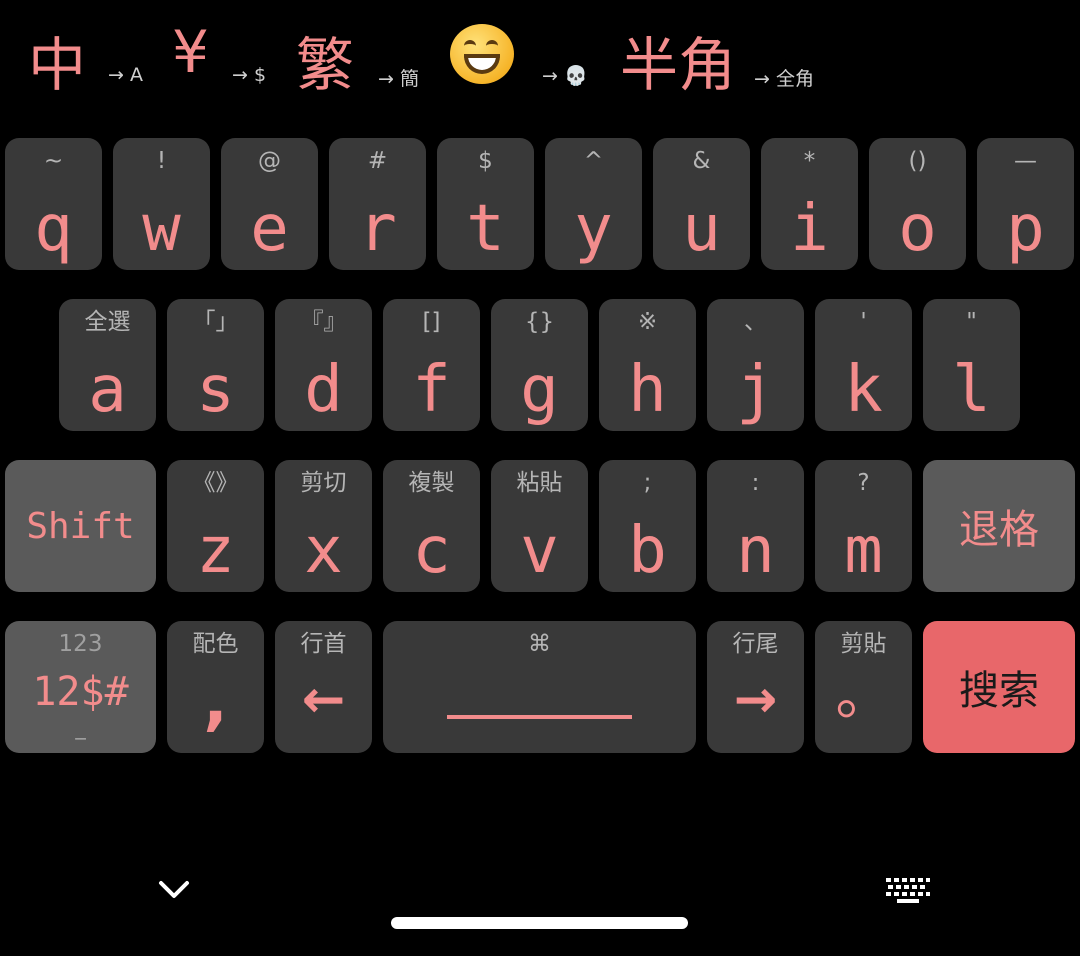  I want to click on key-f: [] f, so click(431, 365).